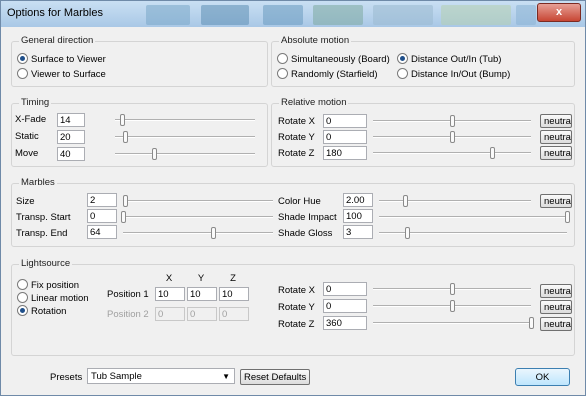  What do you see at coordinates (202, 314) in the screenshot?
I see `position2-y-input: 0` at bounding box center [202, 314].